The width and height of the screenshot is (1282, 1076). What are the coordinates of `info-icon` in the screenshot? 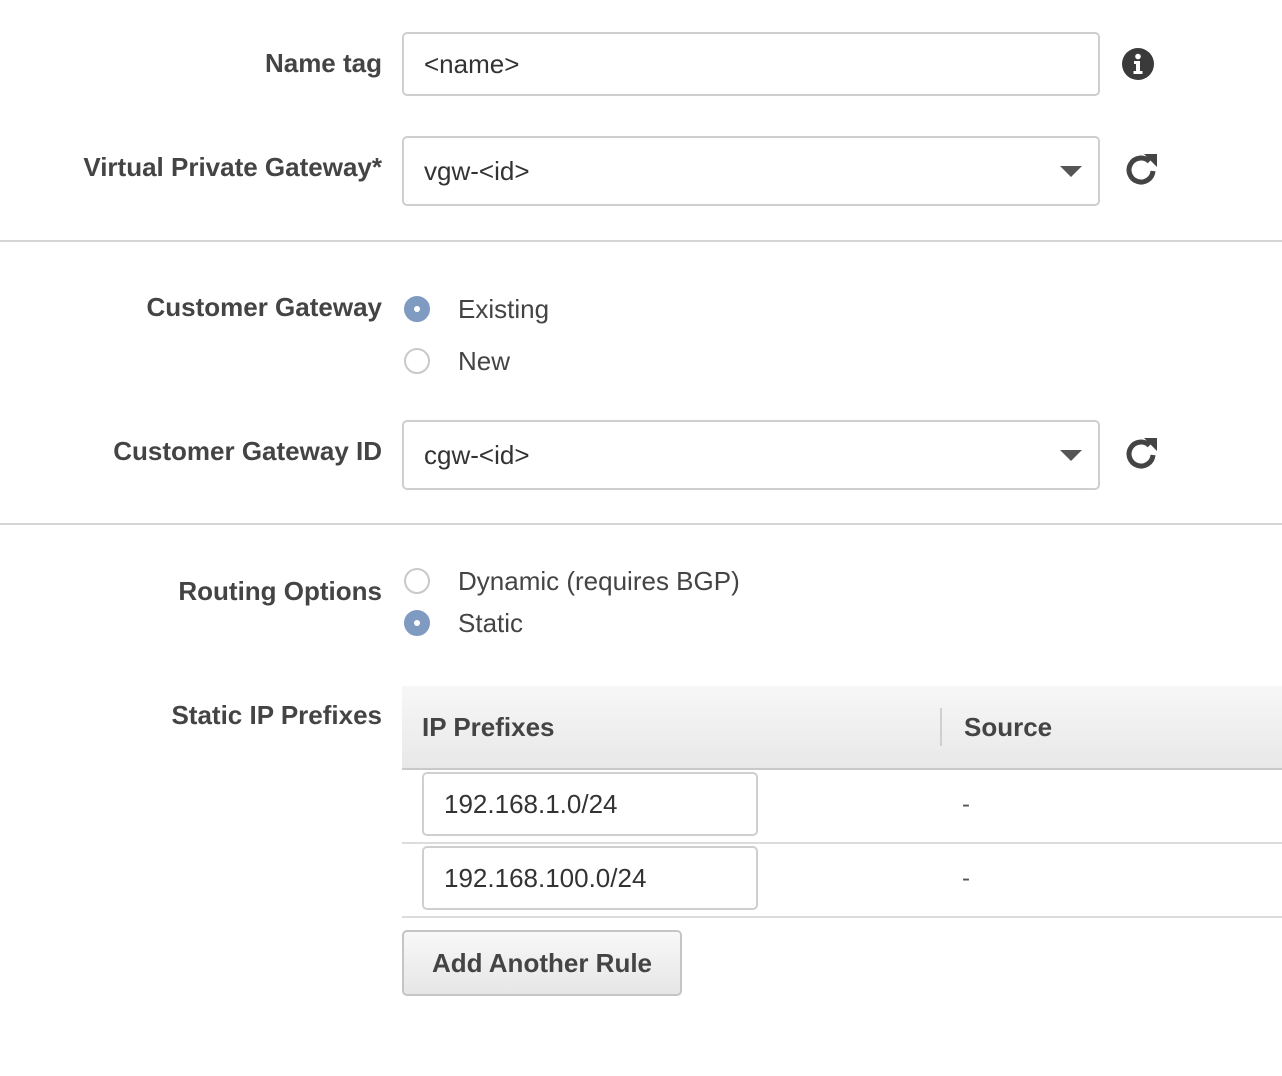 It's located at (1138, 64).